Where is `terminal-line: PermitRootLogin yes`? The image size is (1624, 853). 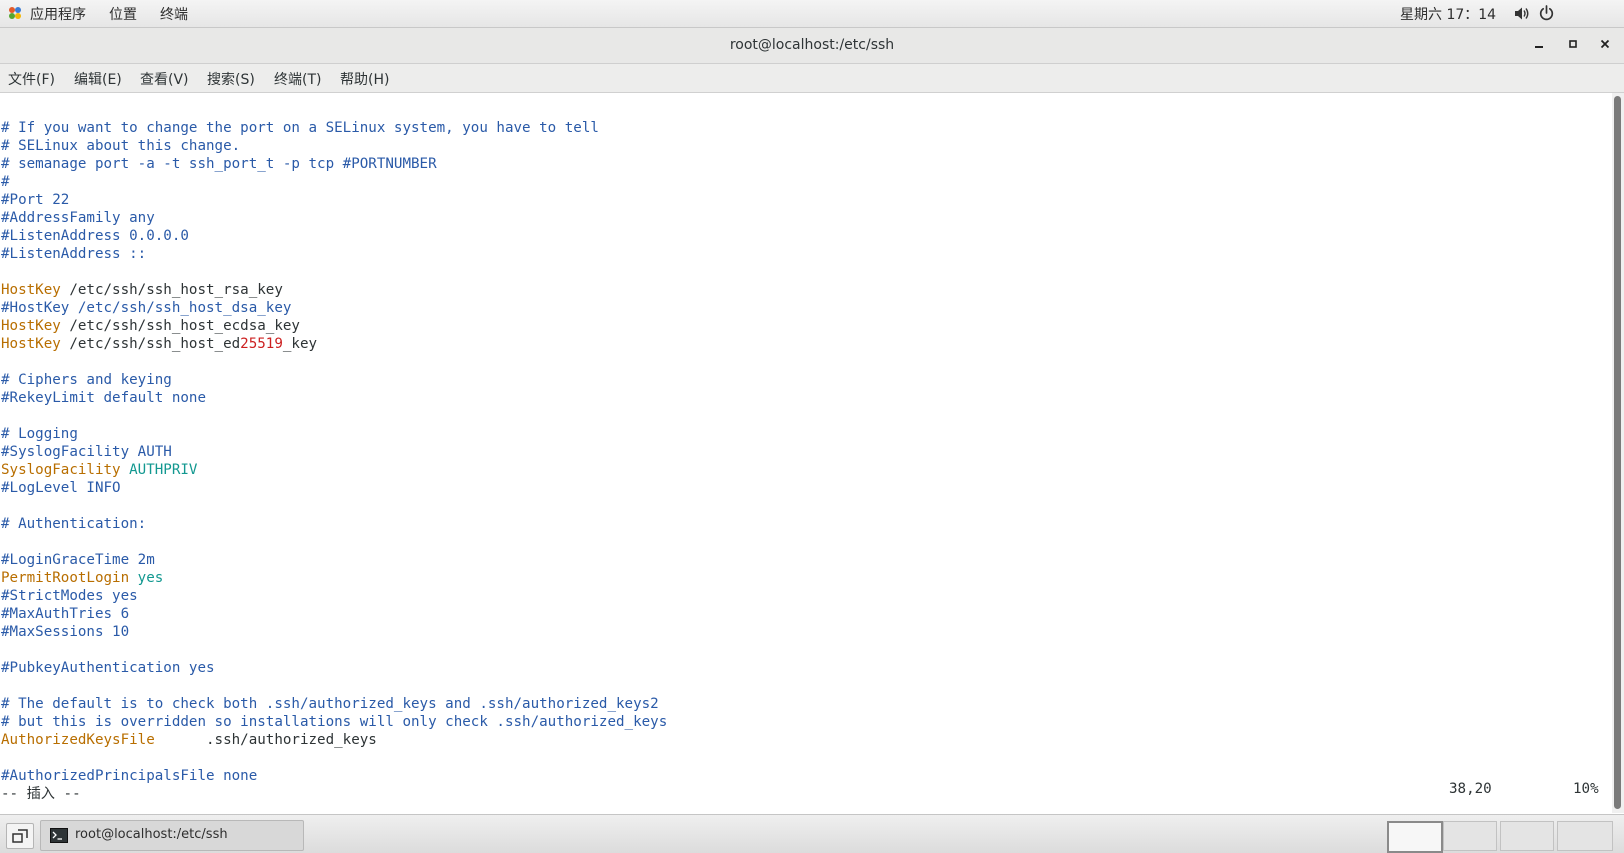
terminal-line: PermitRootLogin yes is located at coordinates (82, 578).